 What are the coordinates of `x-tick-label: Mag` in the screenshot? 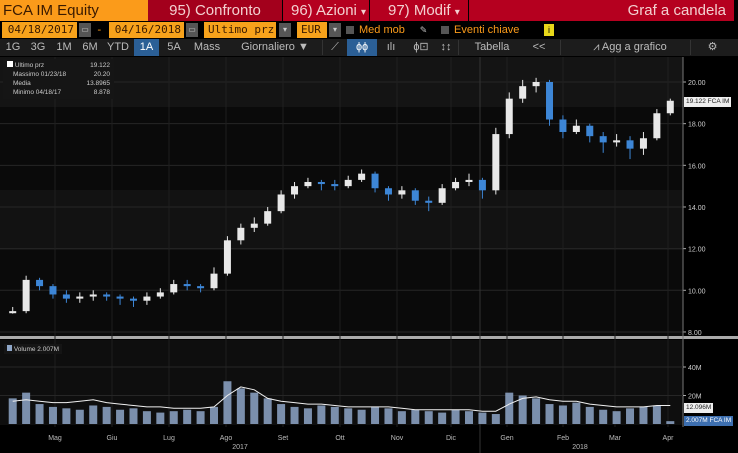 It's located at (55, 438).